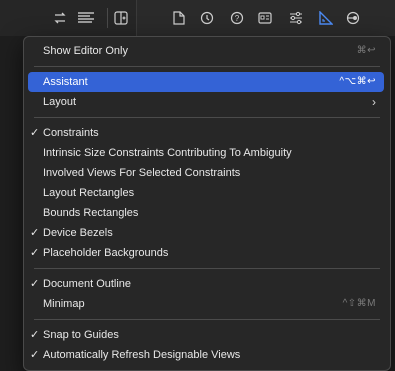  What do you see at coordinates (366, 50) in the screenshot?
I see `menu-item-shortcut: ⌘↩` at bounding box center [366, 50].